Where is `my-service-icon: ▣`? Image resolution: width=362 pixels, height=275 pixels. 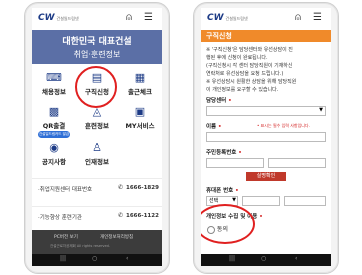
my-service-icon: ▣ is located at coordinates (140, 111).